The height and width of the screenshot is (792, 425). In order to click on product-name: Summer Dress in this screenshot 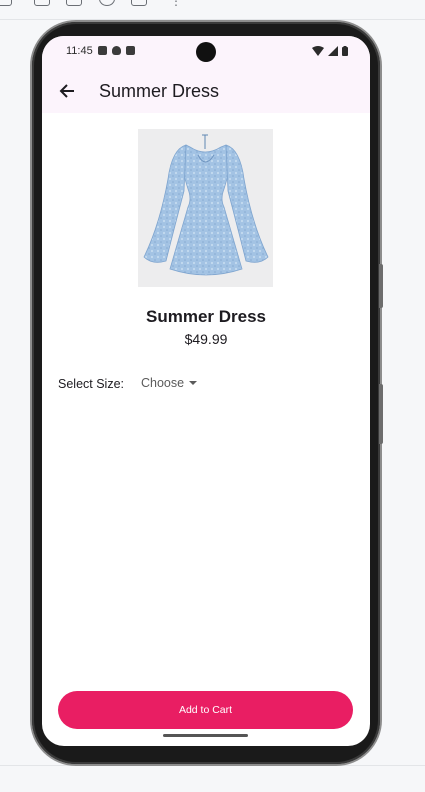, I will do `click(205, 316)`.